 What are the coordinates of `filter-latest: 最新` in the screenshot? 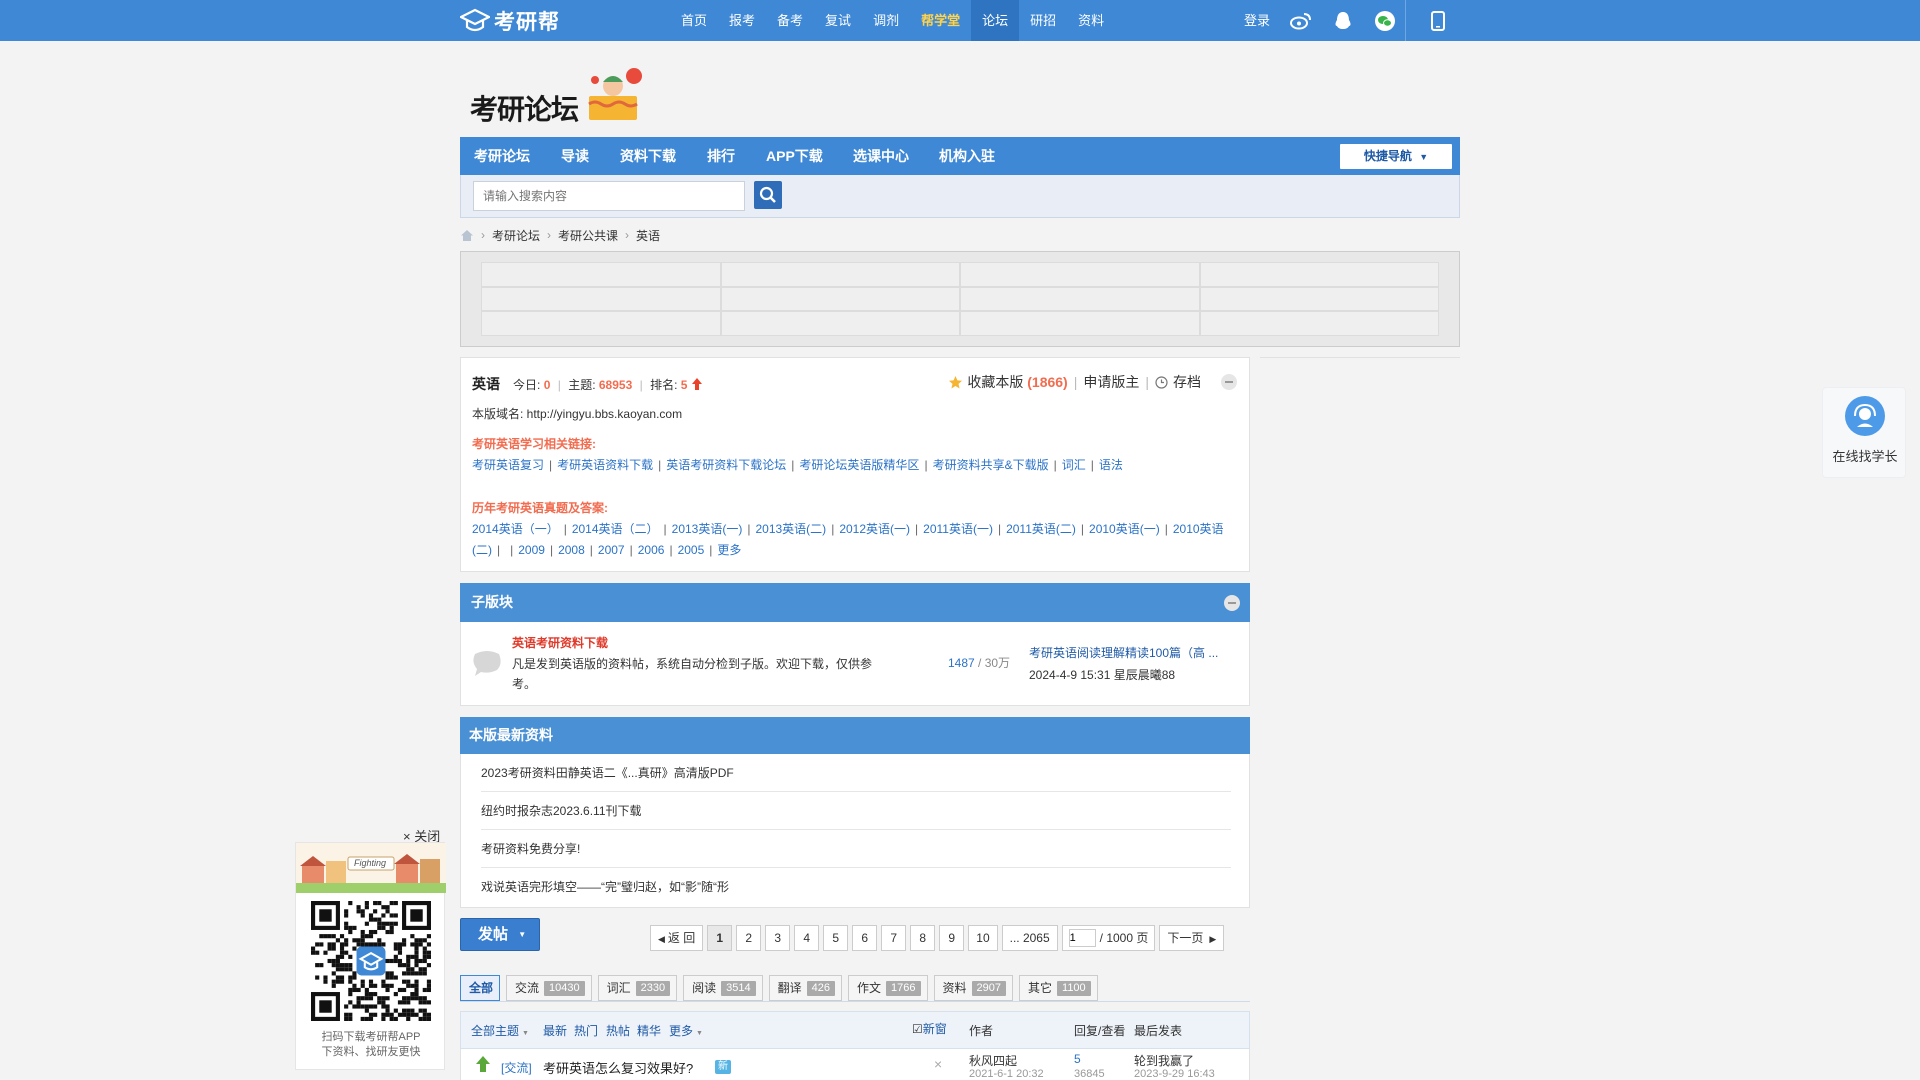 It's located at (555, 1031).